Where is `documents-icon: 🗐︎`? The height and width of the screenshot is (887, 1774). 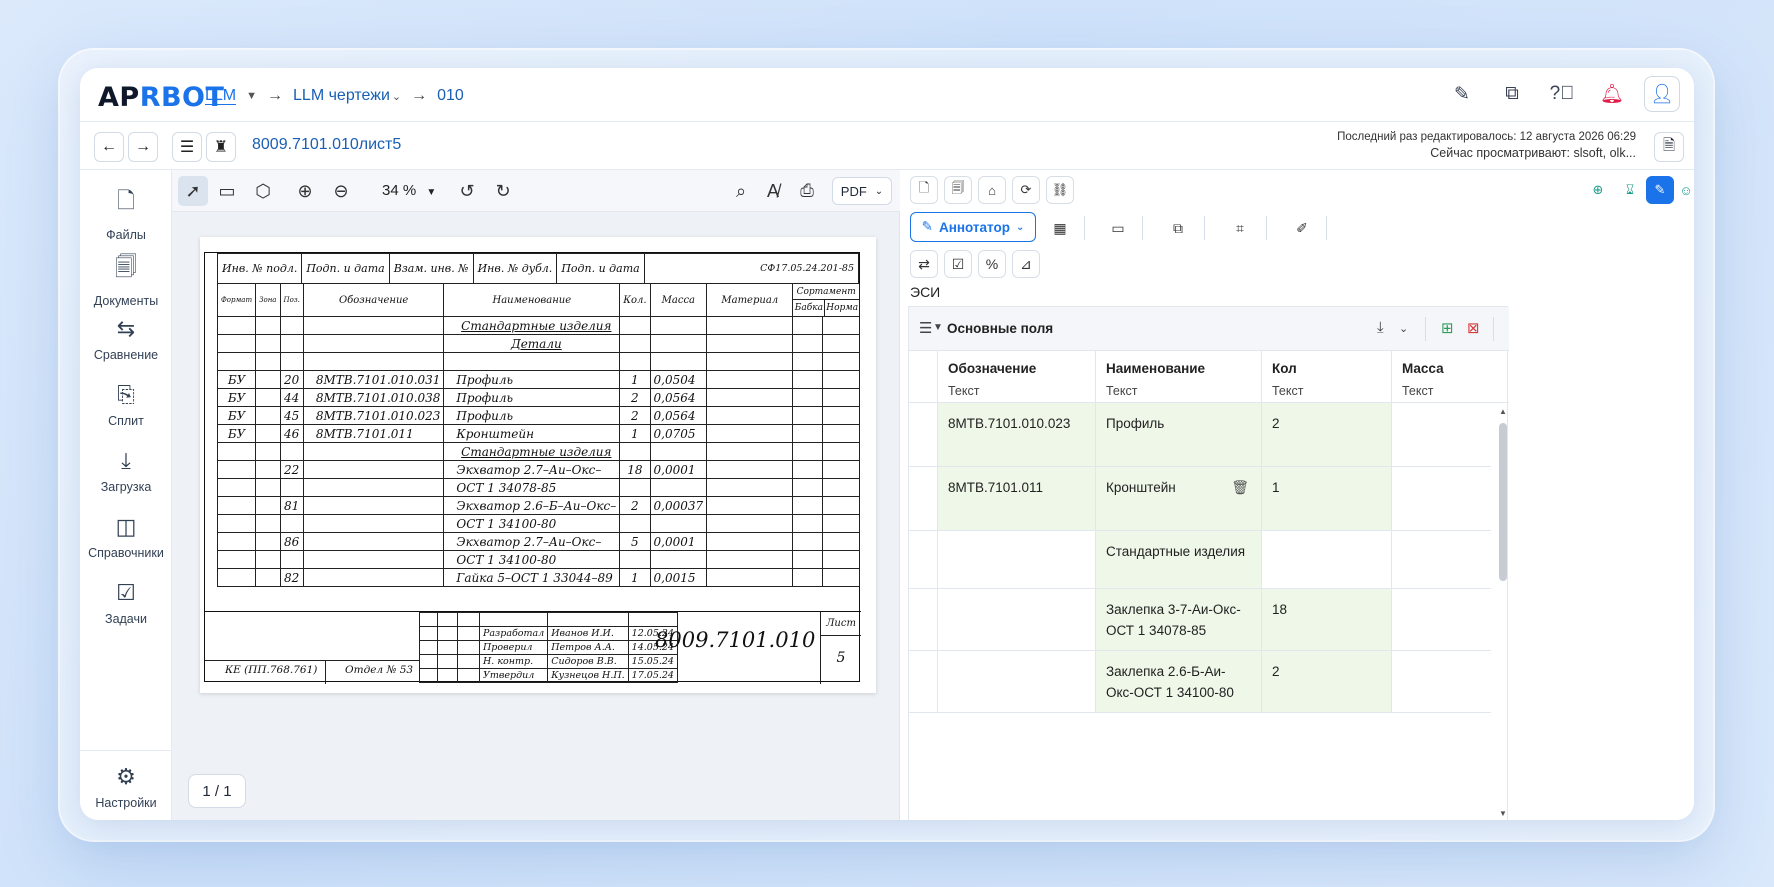
documents-icon: 🗐︎ is located at coordinates (958, 190).